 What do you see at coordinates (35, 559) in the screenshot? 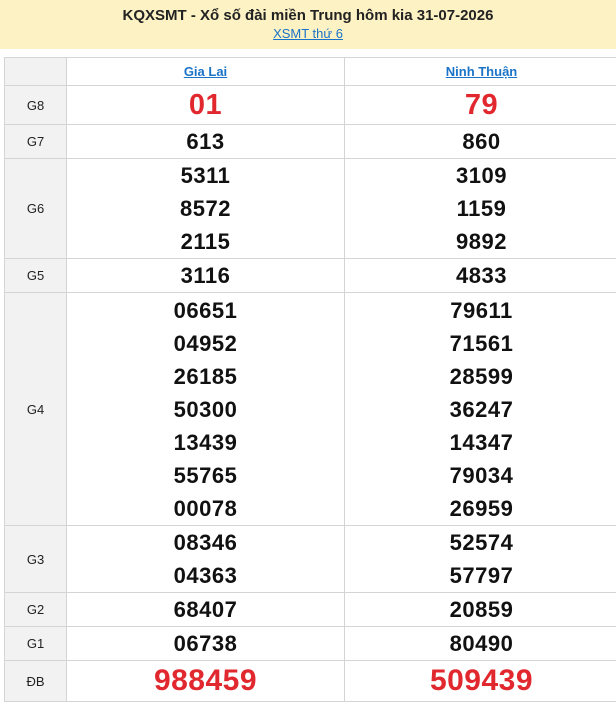
I see `prize-label: G3` at bounding box center [35, 559].